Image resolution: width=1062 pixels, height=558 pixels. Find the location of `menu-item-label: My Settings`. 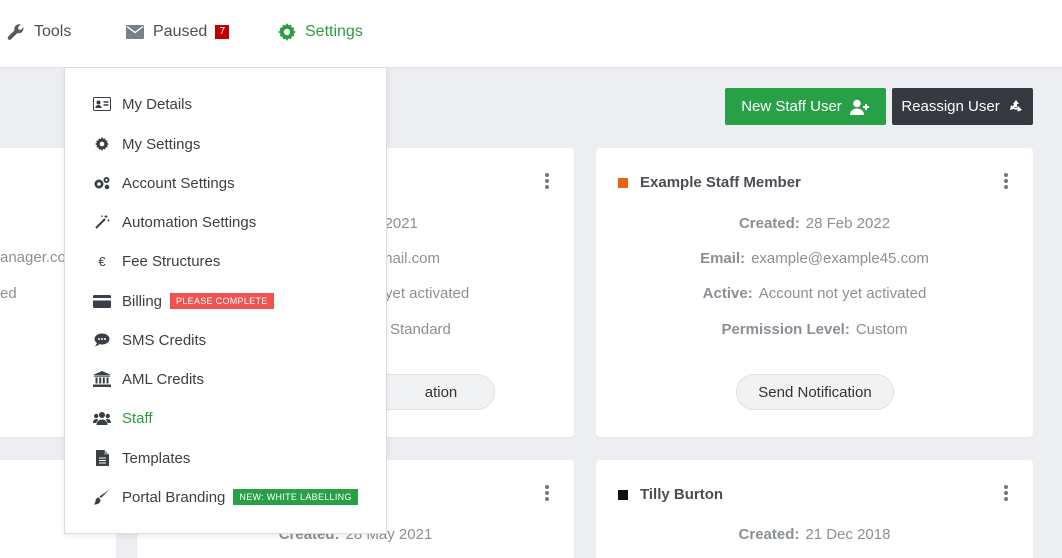

menu-item-label: My Settings is located at coordinates (161, 144).